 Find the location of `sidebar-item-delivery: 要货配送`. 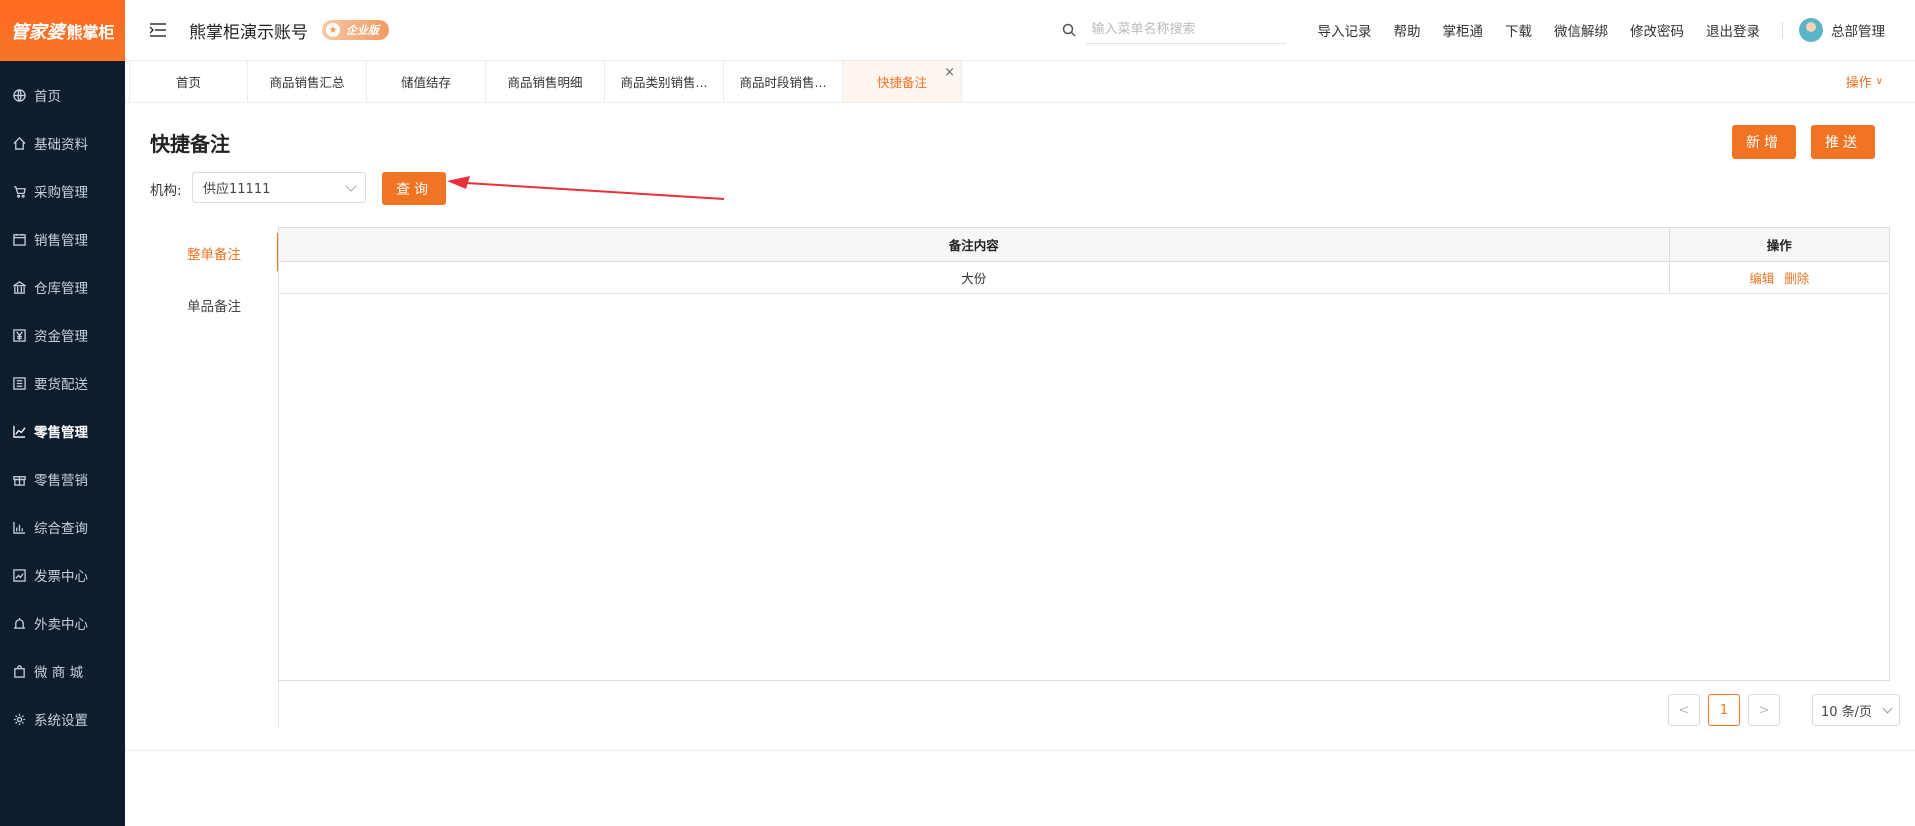

sidebar-item-delivery: 要货配送 is located at coordinates (62, 383).